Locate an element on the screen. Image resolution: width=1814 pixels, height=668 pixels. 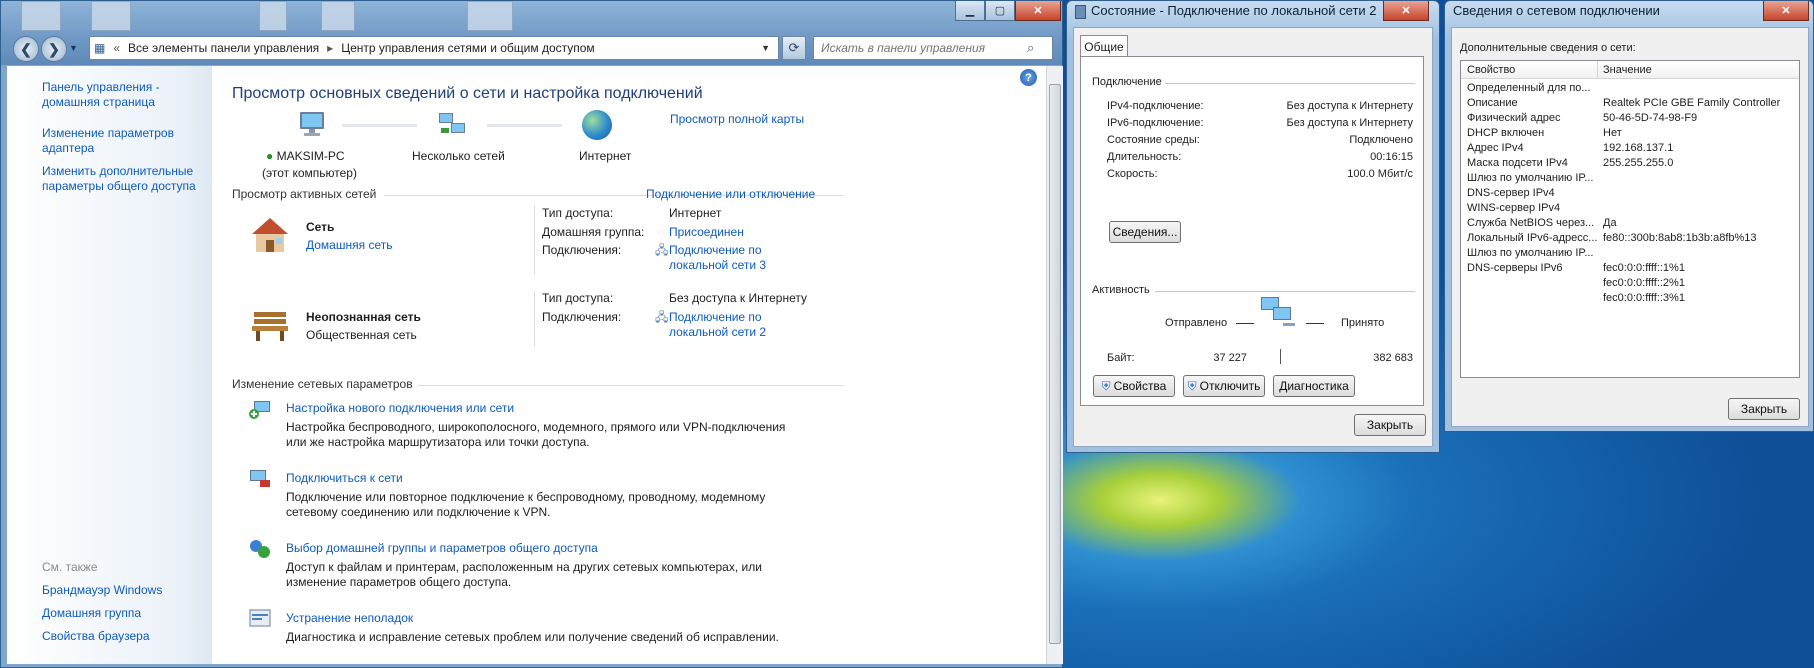
table-row: Служба NetBIOS через... Да is located at coordinates (1630, 223).